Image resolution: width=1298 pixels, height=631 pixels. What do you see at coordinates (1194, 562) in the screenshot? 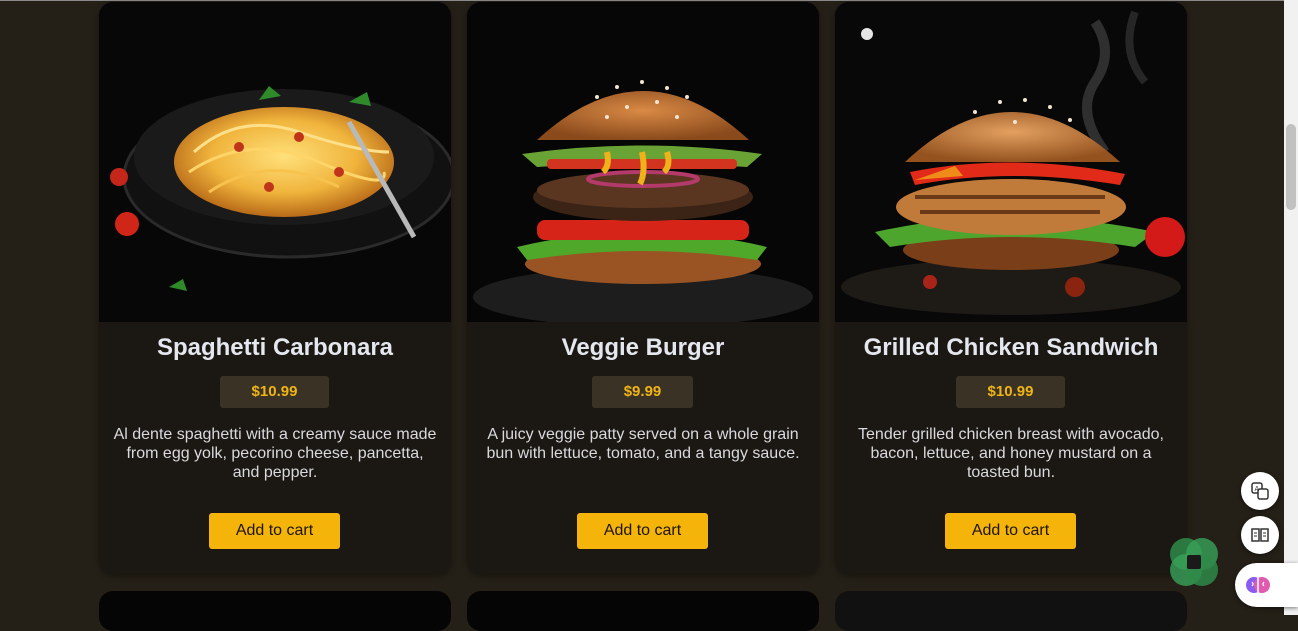
I see `green-logo-icon` at bounding box center [1194, 562].